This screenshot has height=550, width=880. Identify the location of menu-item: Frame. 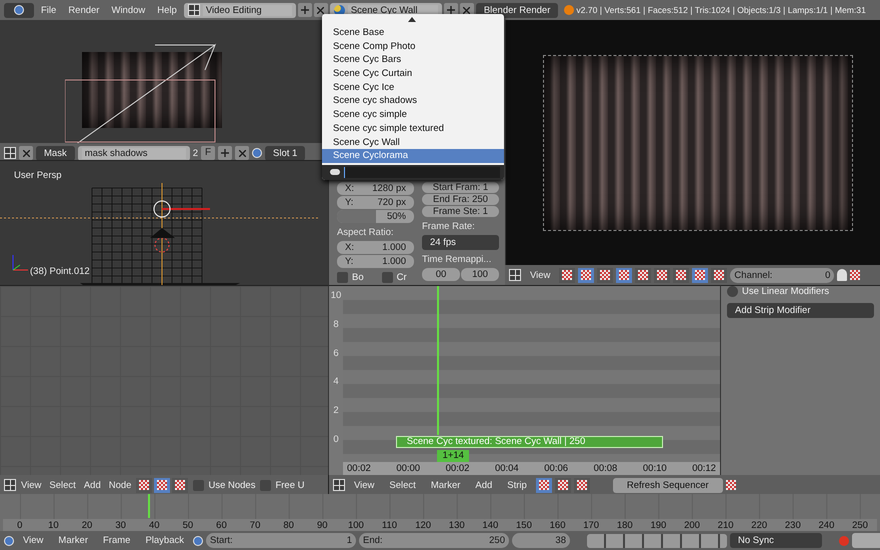
(116, 540).